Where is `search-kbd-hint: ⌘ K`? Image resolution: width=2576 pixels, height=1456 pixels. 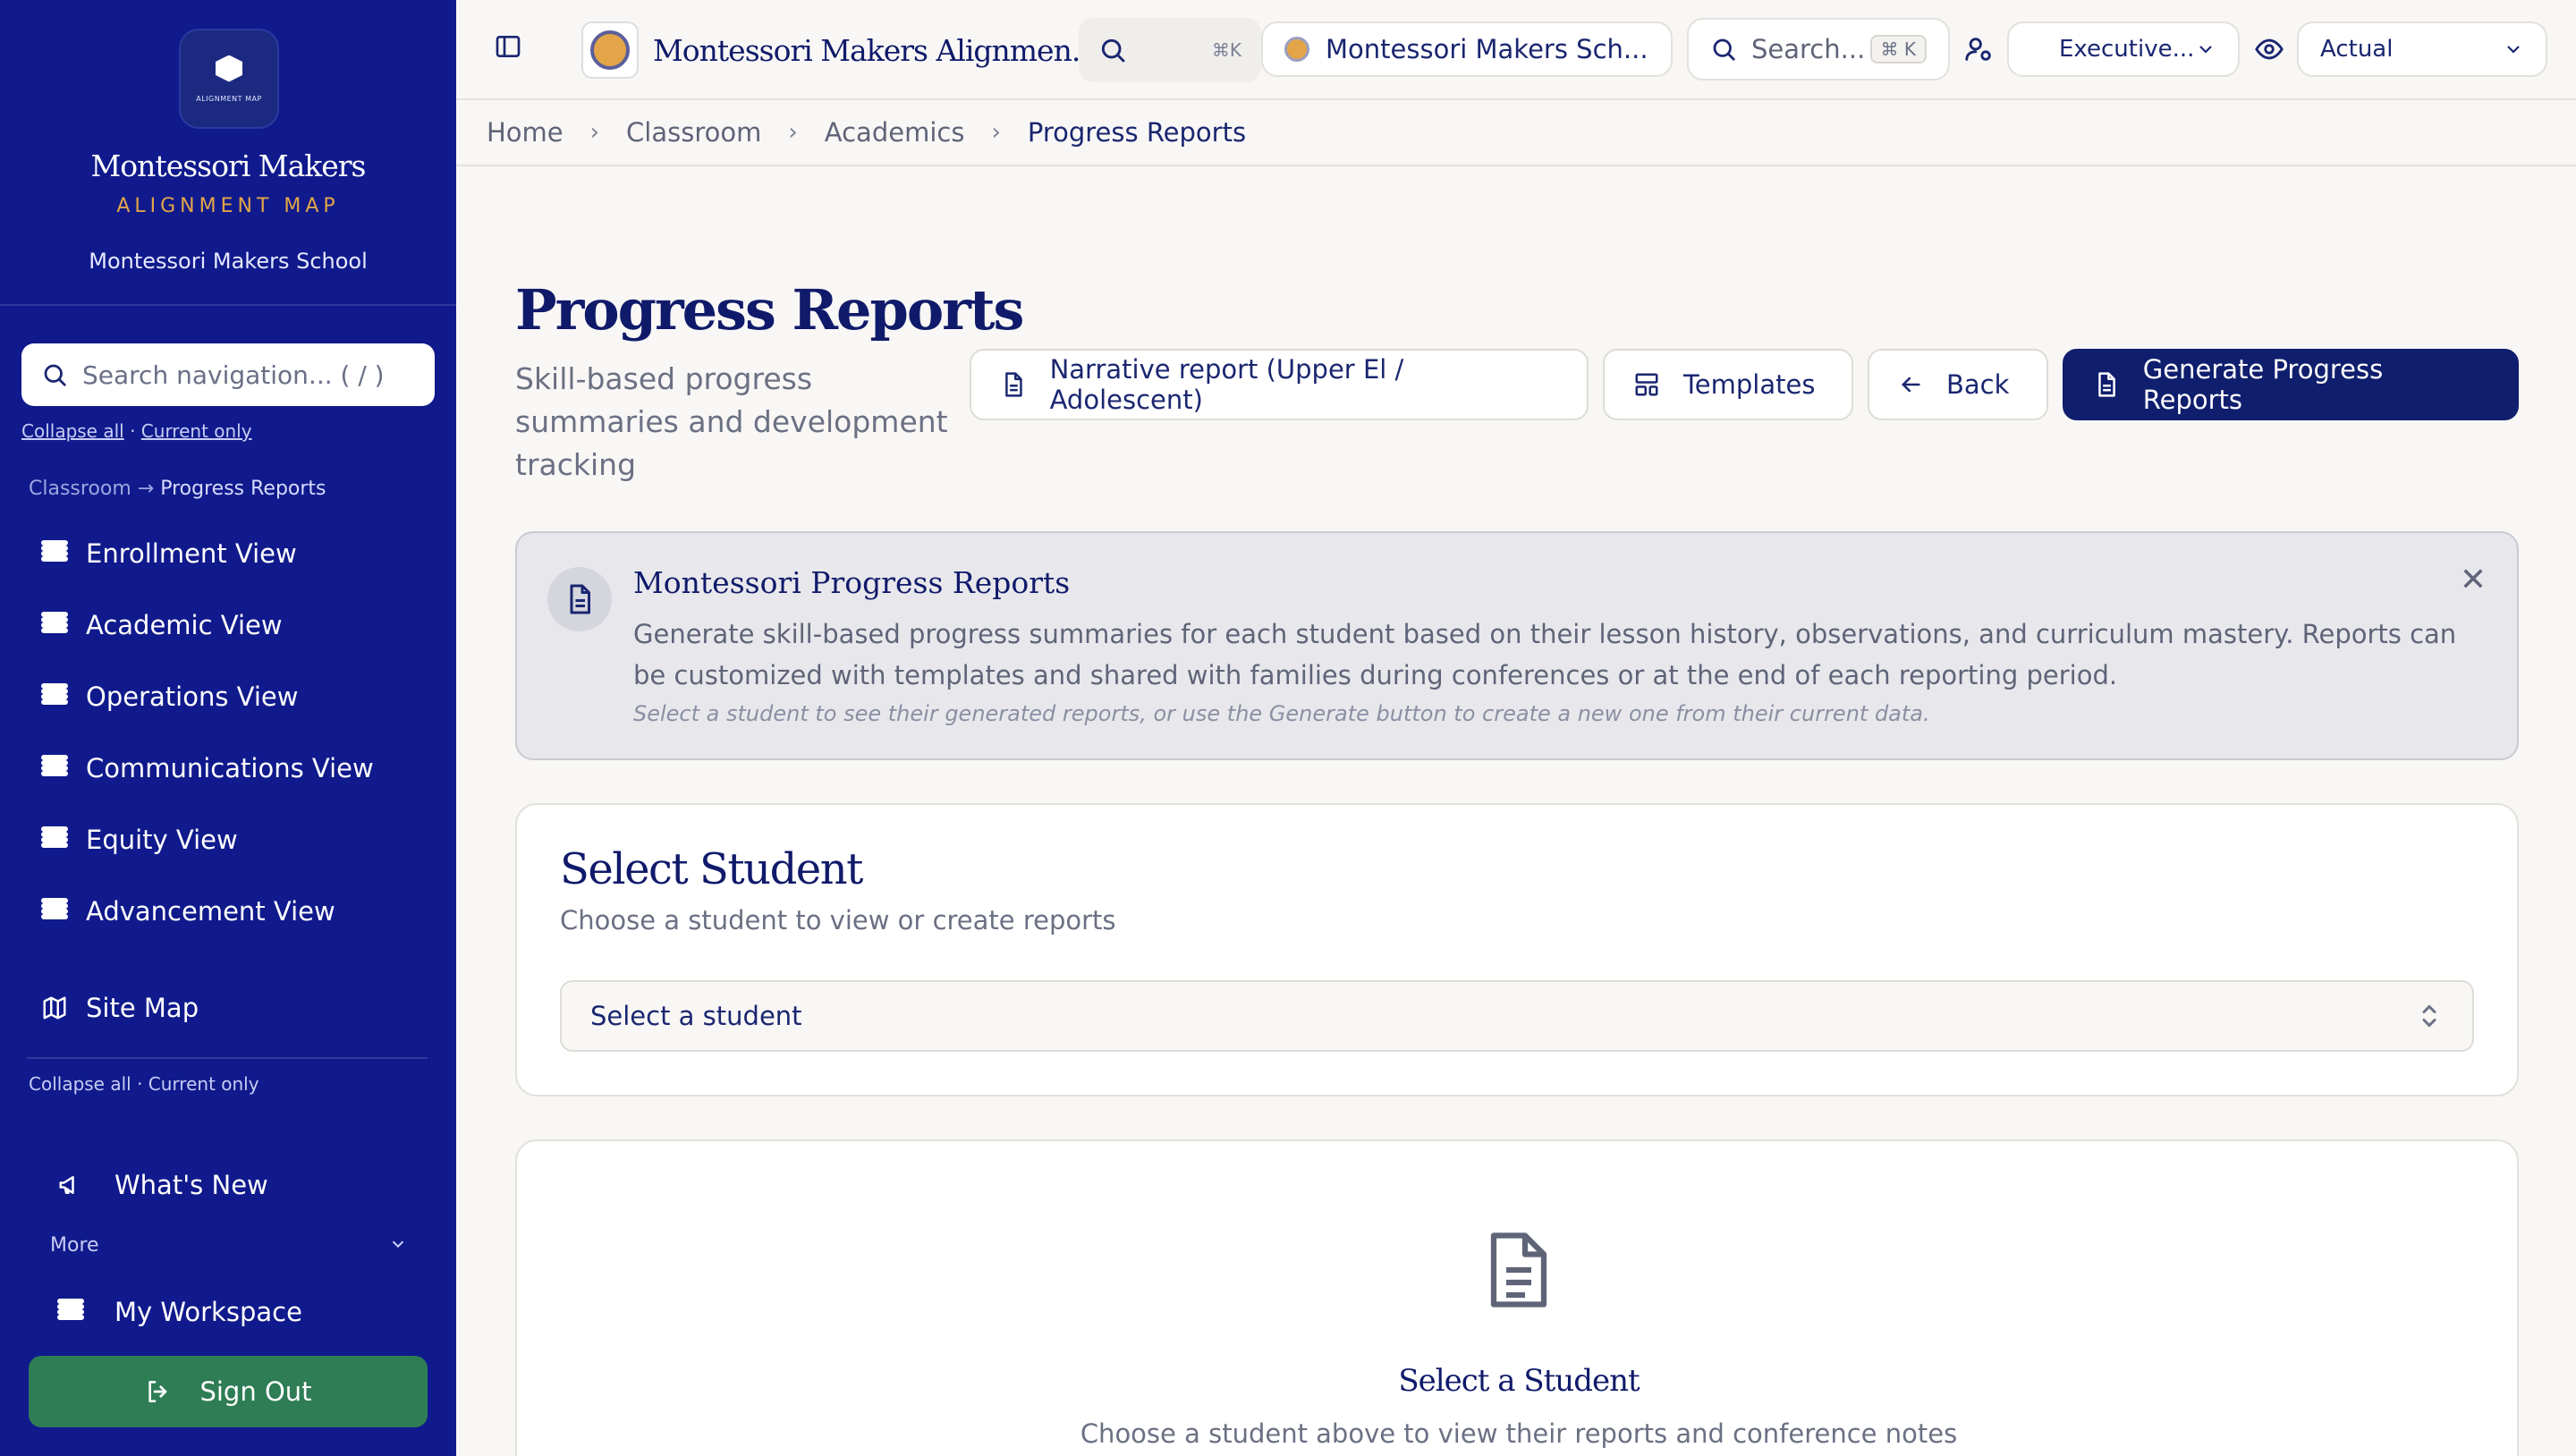
search-kbd-hint: ⌘ K is located at coordinates (1898, 49).